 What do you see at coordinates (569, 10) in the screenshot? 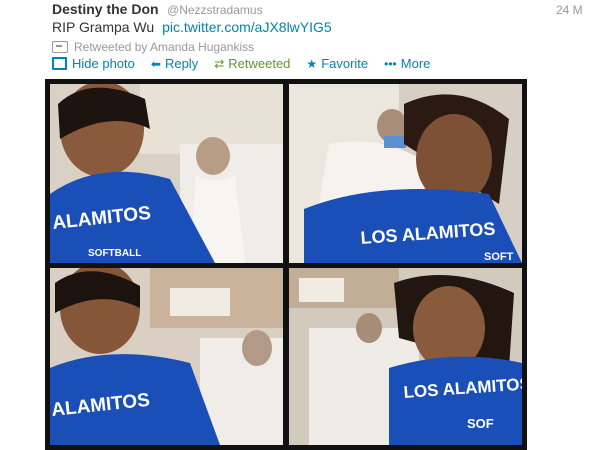
I see `tweet-timestamp: 24 M` at bounding box center [569, 10].